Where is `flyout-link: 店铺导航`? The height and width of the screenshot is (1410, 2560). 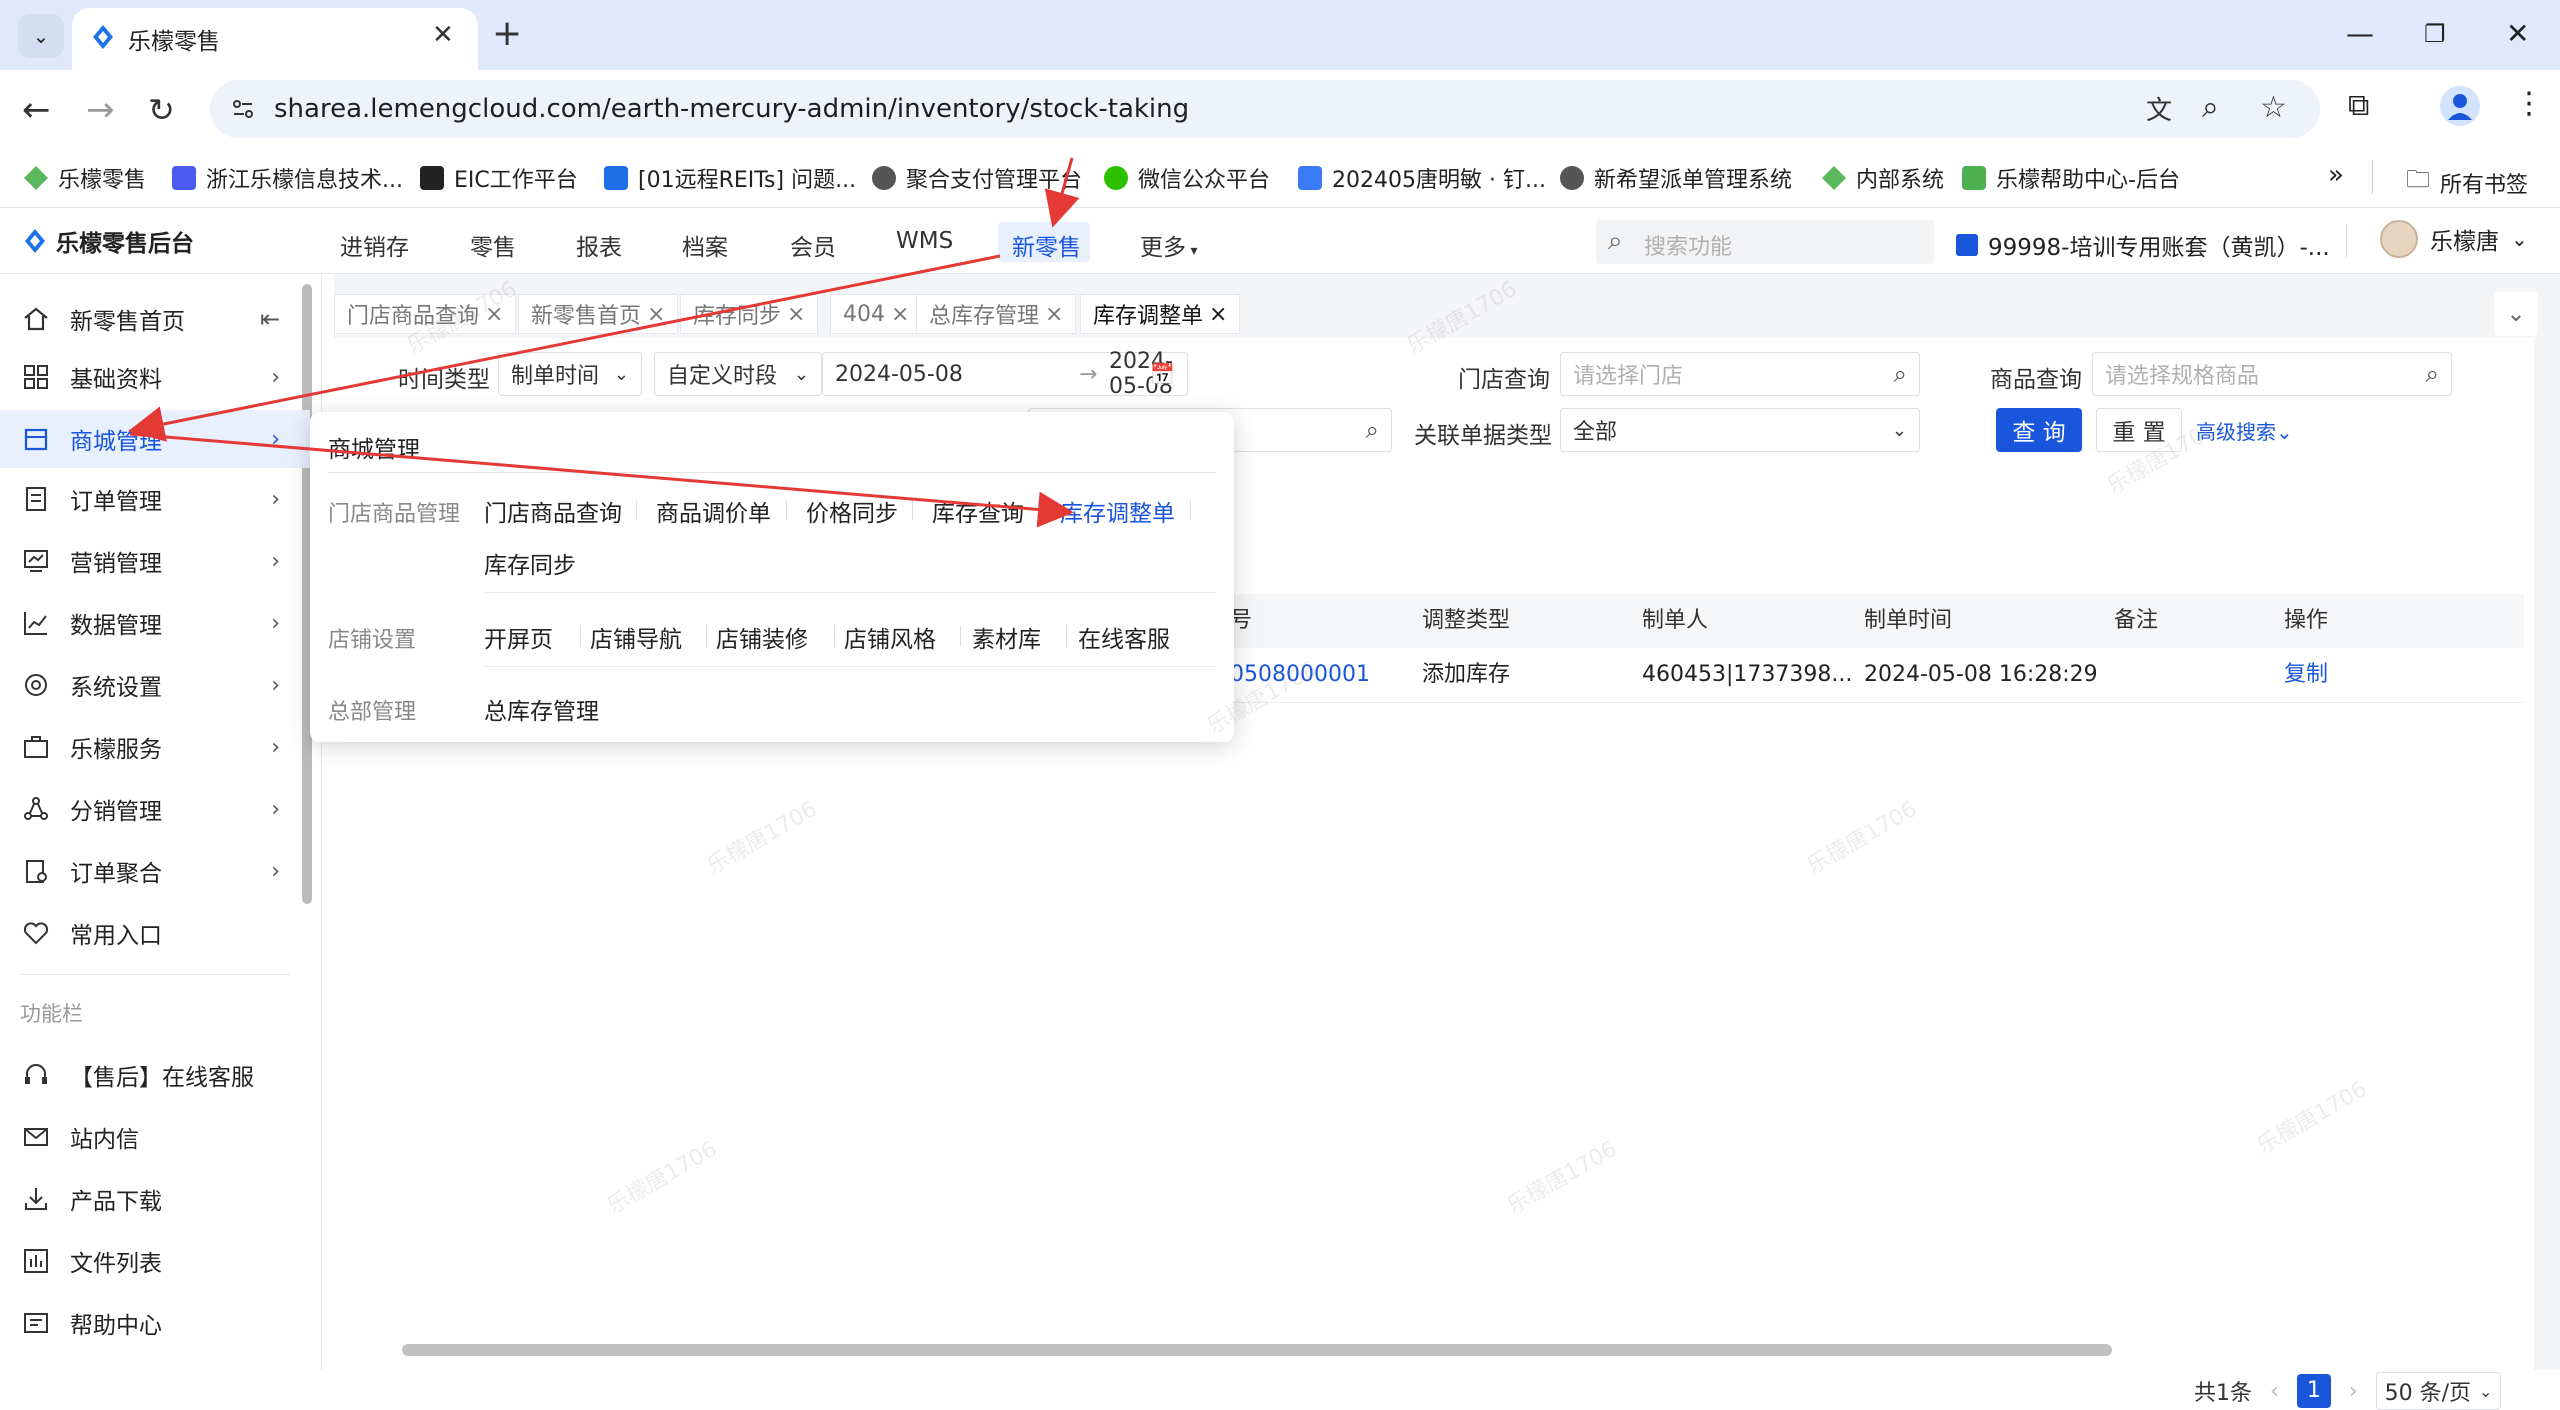
flyout-link: 店铺导航 is located at coordinates (636, 637).